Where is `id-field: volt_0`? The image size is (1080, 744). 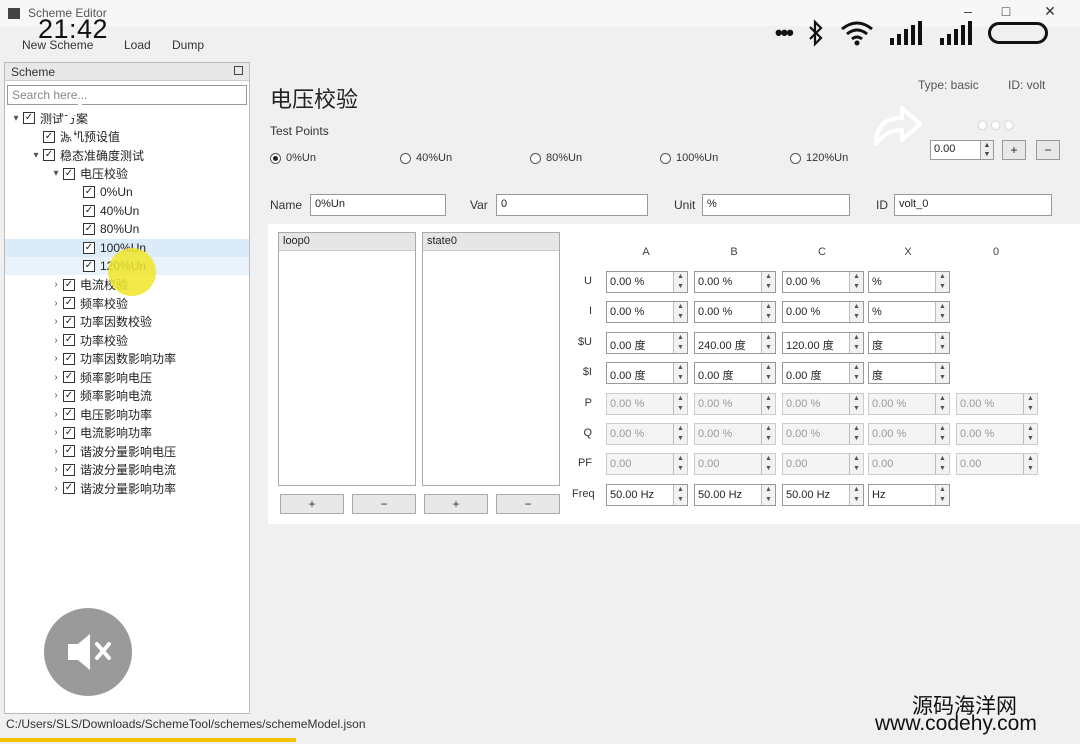 id-field: volt_0 is located at coordinates (973, 205).